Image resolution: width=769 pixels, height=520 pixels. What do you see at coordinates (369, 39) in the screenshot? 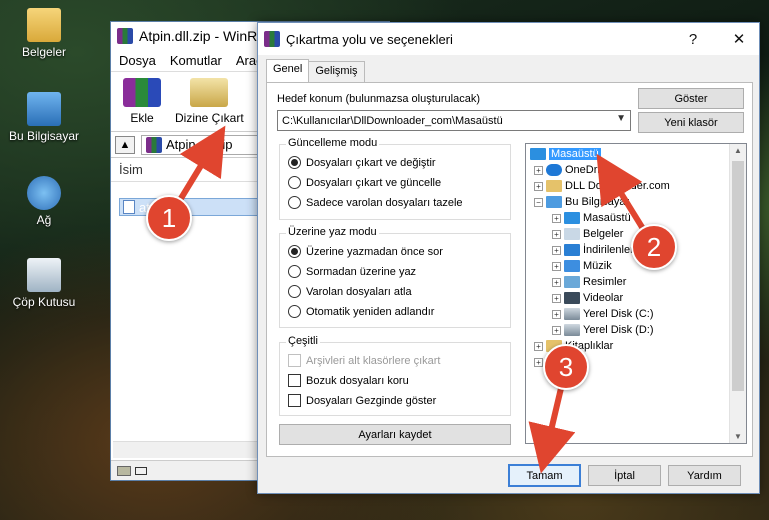
I see `dialog-title: Çıkartma yolu ve seçenekleri` at bounding box center [369, 39].